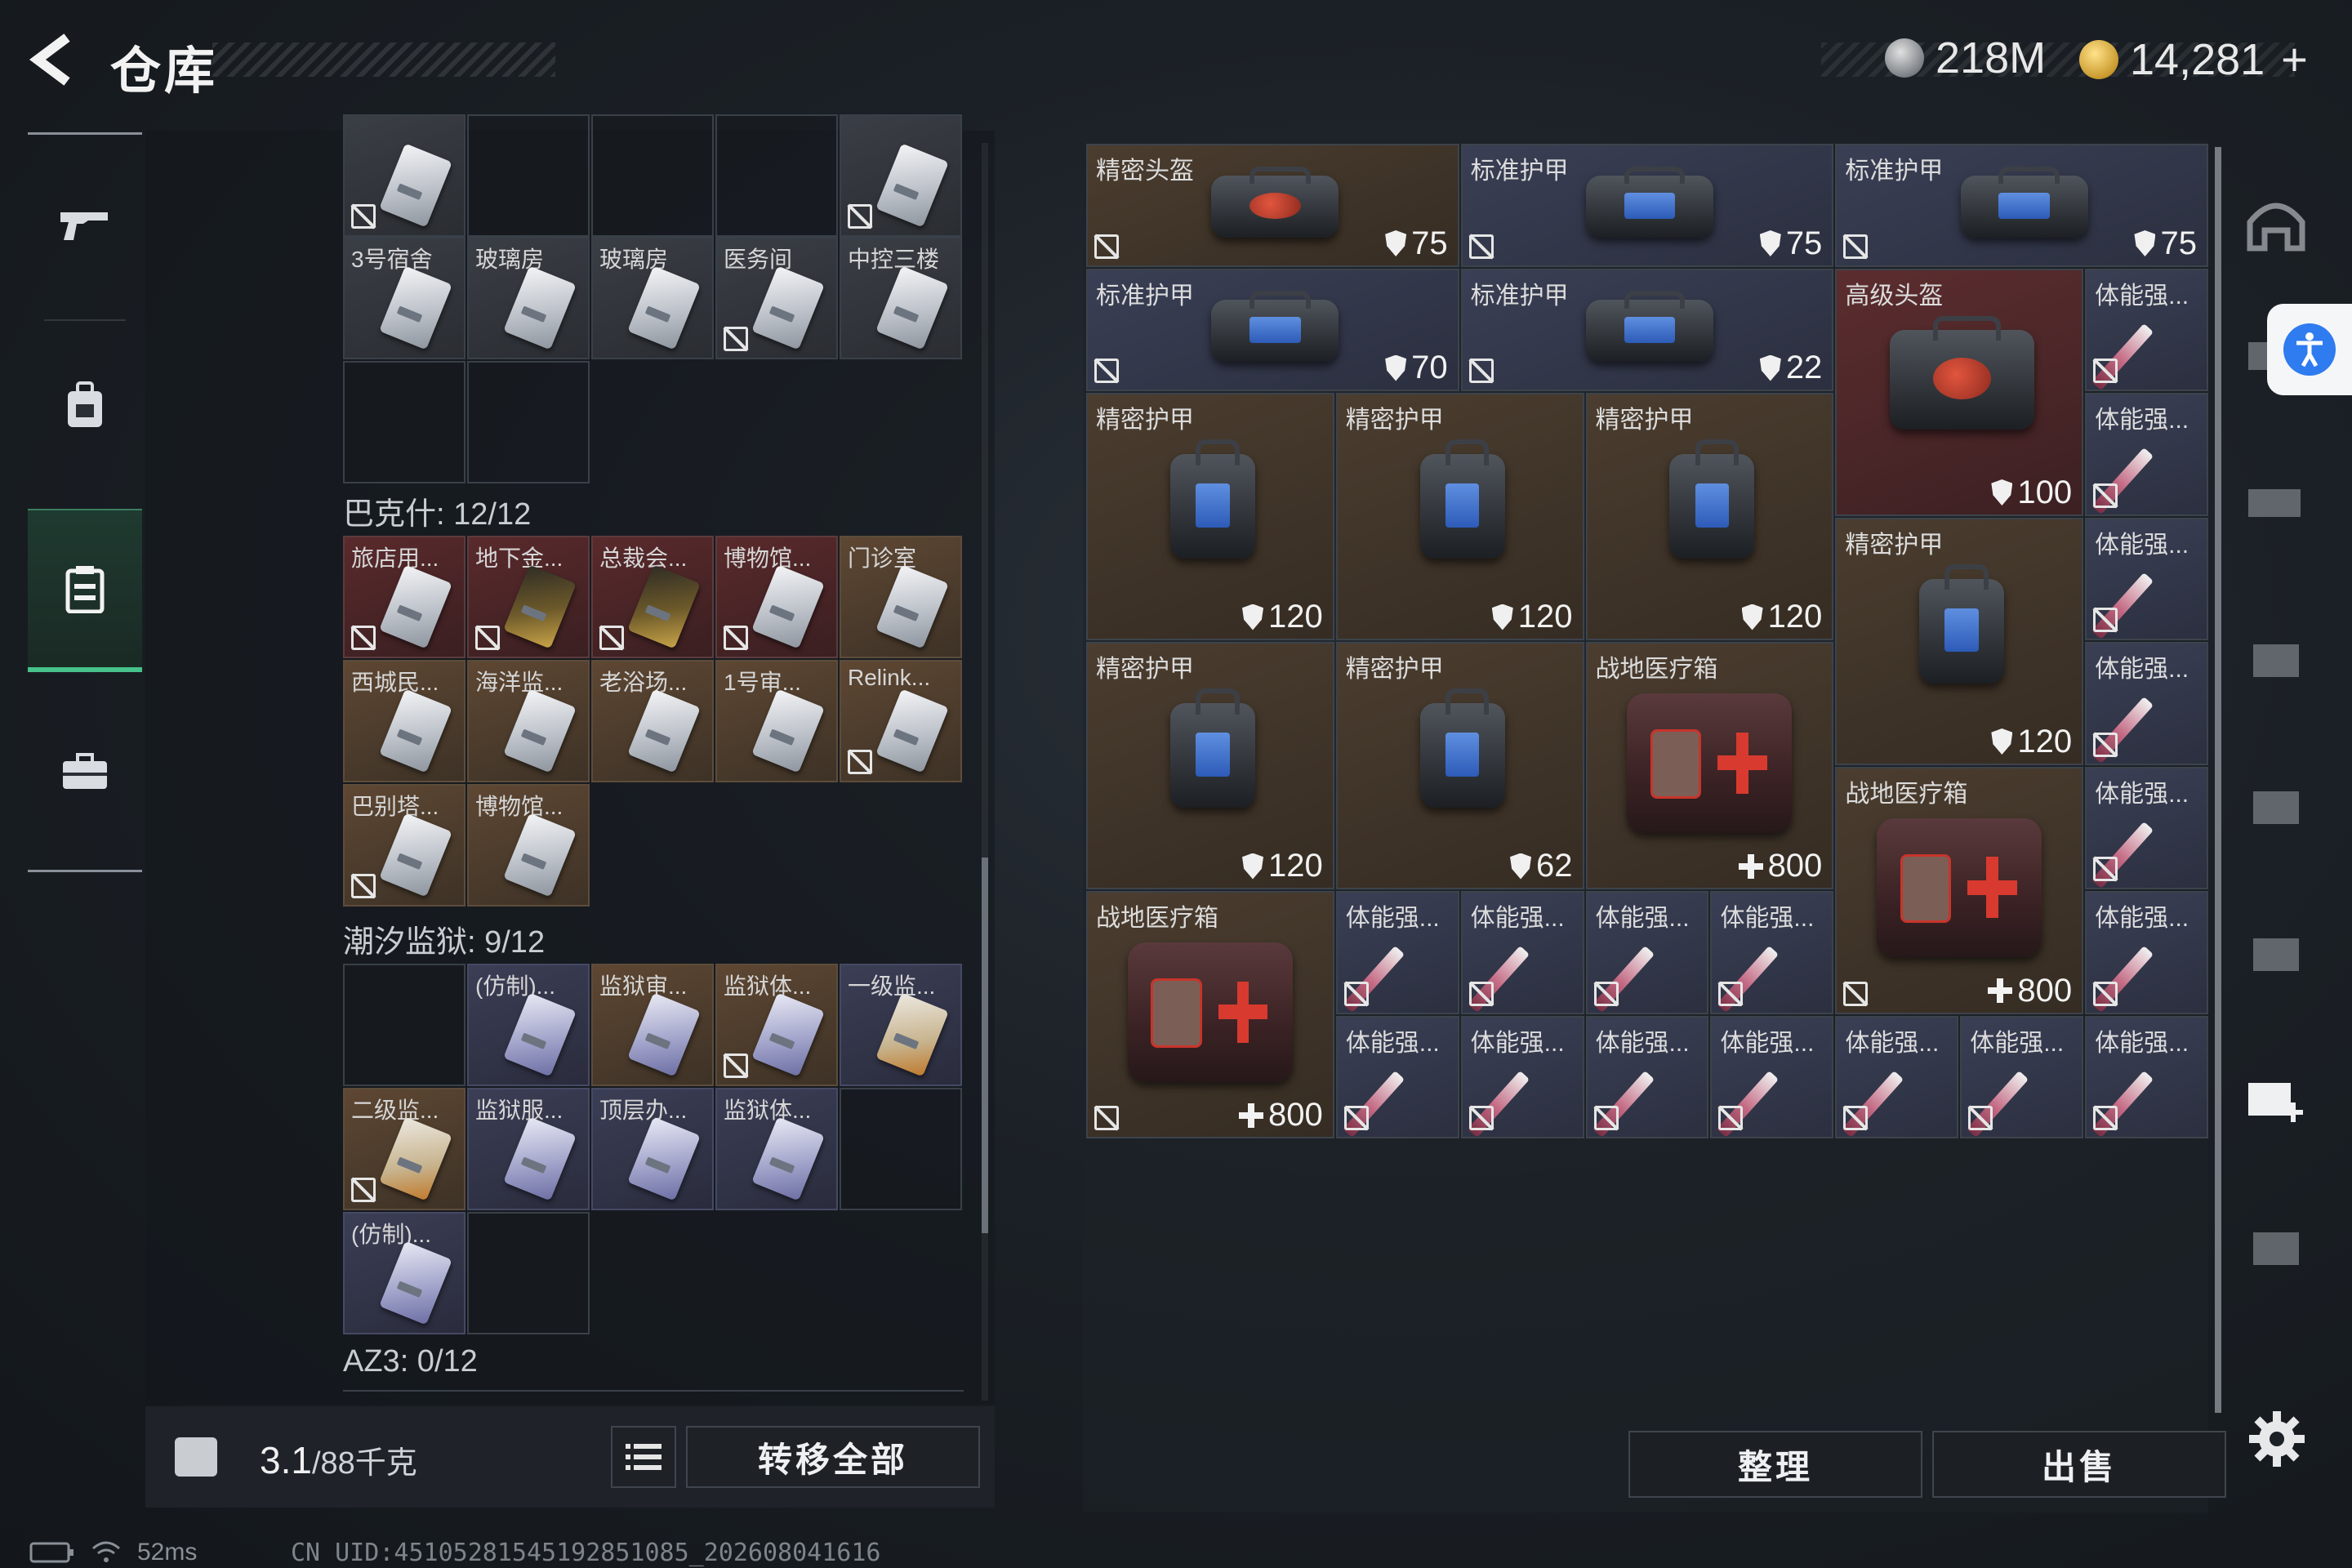 The image size is (2352, 1568). I want to click on inventory-scrollbar, so click(2218, 780).